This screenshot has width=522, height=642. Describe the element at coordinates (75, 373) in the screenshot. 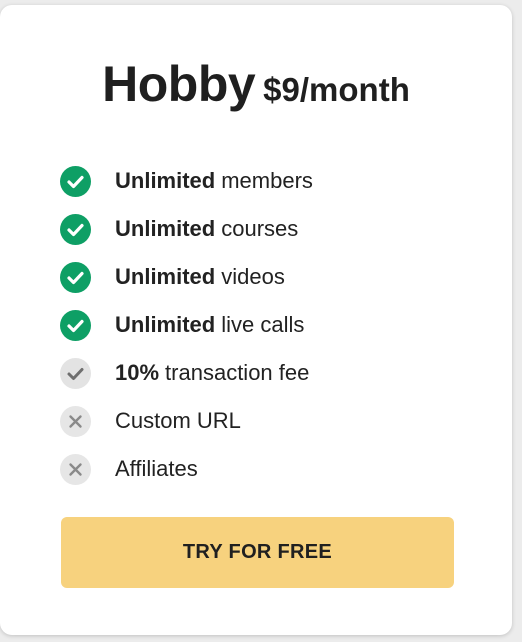

I see `gray-check-circle-icon` at that location.